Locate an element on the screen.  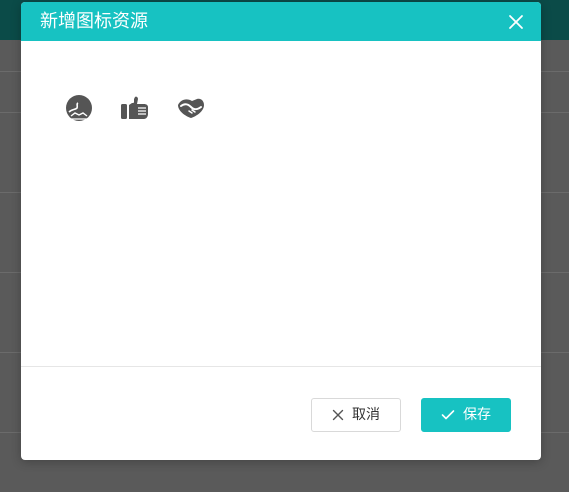
thumbs-up-icon is located at coordinates (135, 108).